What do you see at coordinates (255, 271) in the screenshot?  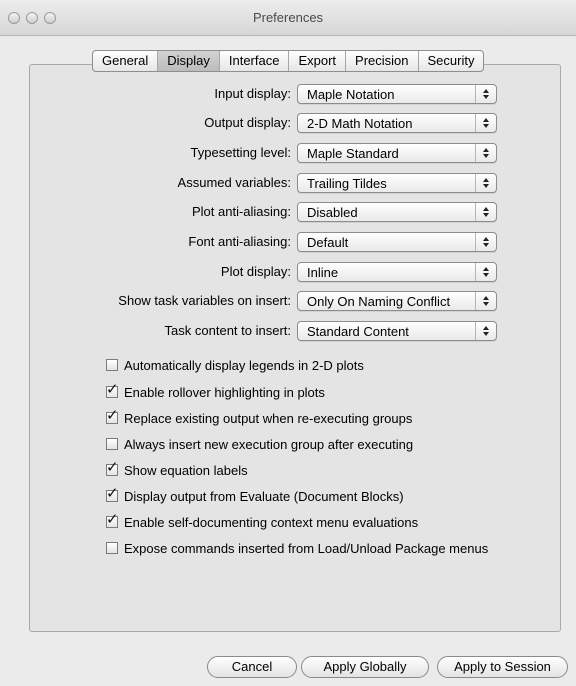 I see `setting-label: Plot display:` at bounding box center [255, 271].